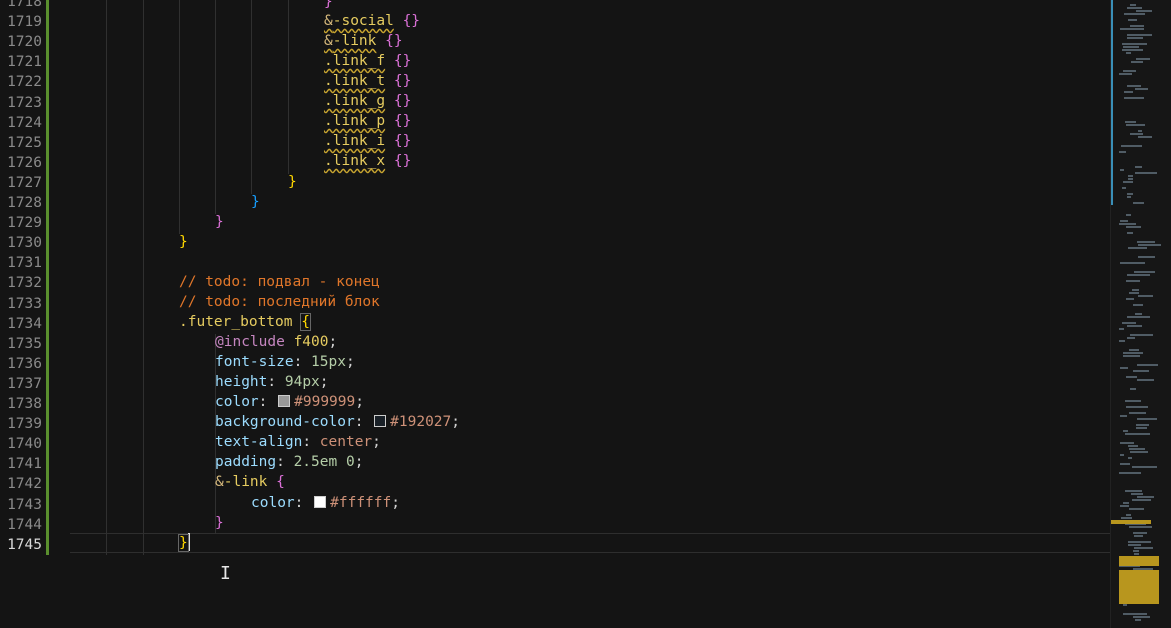 This screenshot has width=1171, height=628. Describe the element at coordinates (183, 242) in the screenshot. I see `code-line-1730: }` at that location.